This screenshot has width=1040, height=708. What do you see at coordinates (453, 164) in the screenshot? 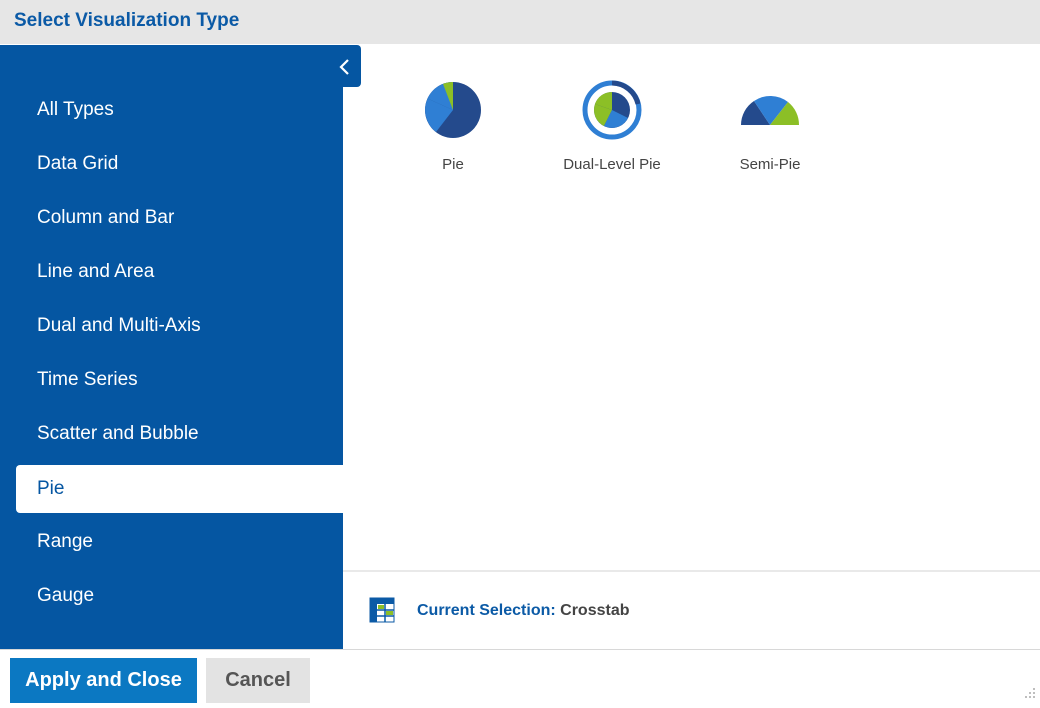
I see `viz-label-pie: Pie` at bounding box center [453, 164].